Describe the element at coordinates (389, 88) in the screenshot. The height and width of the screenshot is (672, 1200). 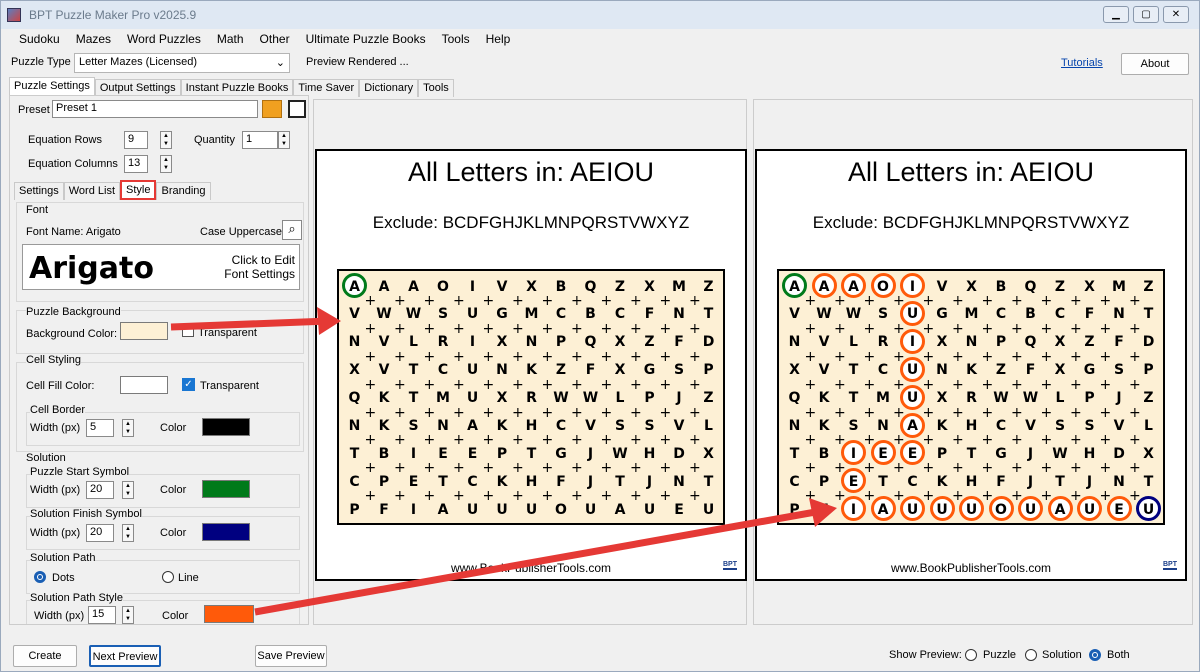
I see `tab-dictionary: Dictionary` at that location.